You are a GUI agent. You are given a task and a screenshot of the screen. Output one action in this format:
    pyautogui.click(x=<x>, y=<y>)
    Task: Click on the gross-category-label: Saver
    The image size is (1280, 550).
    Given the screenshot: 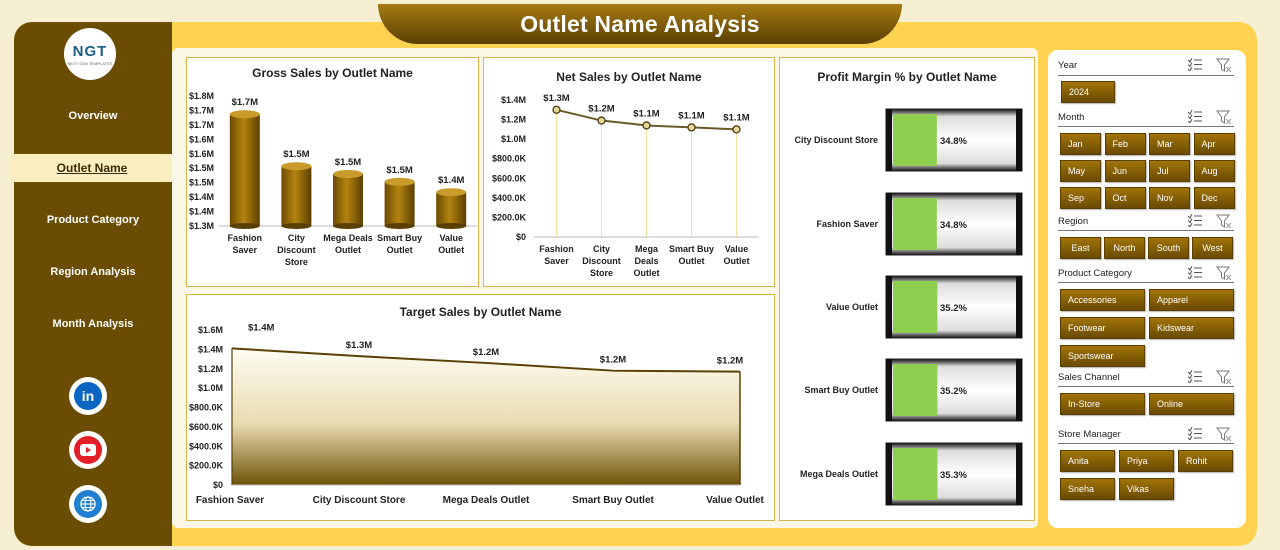 What is the action you would take?
    pyautogui.click(x=245, y=250)
    